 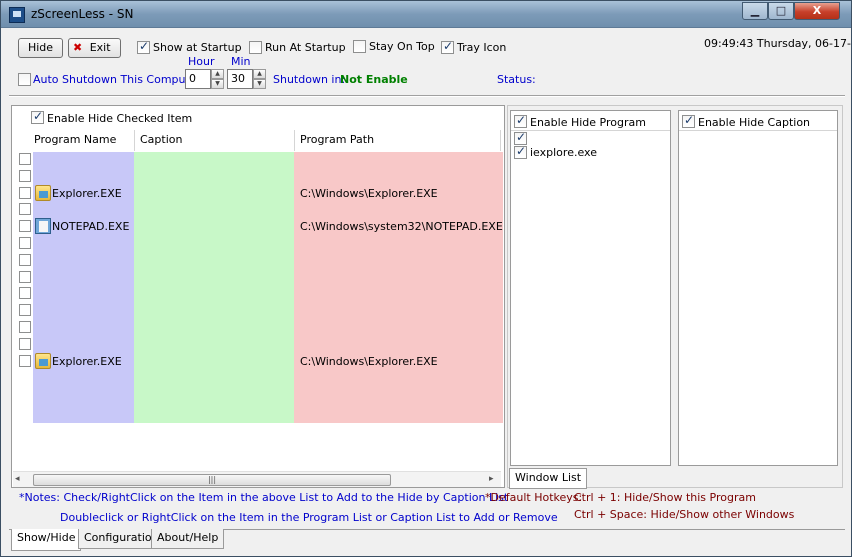 What do you see at coordinates (17, 479) in the screenshot?
I see `scroll-left-arrow: ◂` at bounding box center [17, 479].